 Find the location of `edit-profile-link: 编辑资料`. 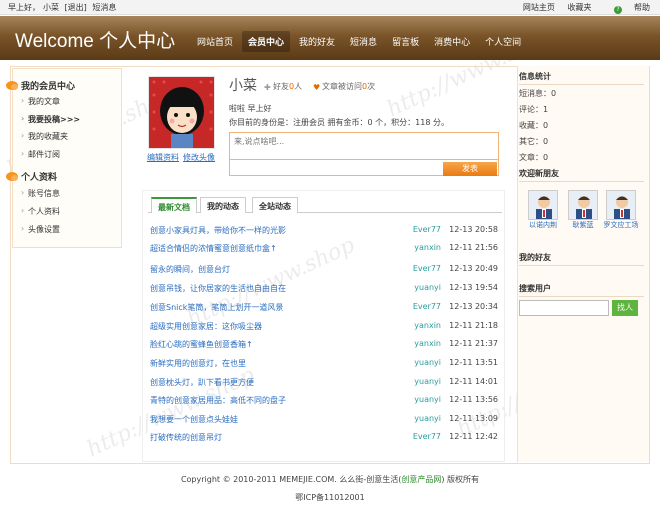

edit-profile-link: 编辑资料 is located at coordinates (163, 157).